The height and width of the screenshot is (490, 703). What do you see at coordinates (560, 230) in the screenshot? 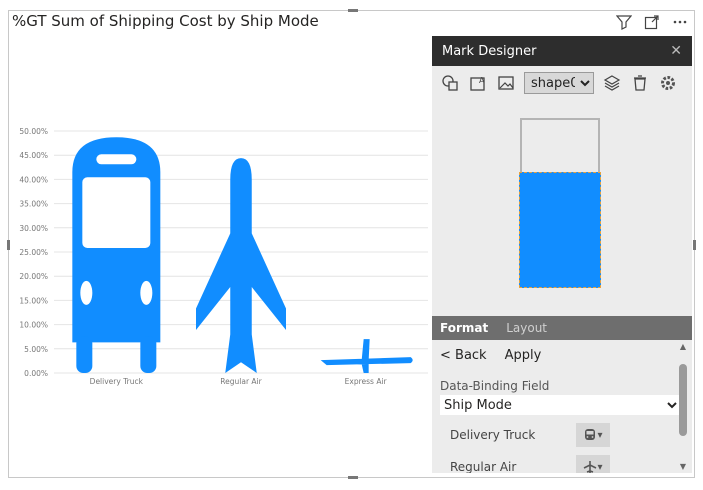
I see `shape-fill-selected` at bounding box center [560, 230].